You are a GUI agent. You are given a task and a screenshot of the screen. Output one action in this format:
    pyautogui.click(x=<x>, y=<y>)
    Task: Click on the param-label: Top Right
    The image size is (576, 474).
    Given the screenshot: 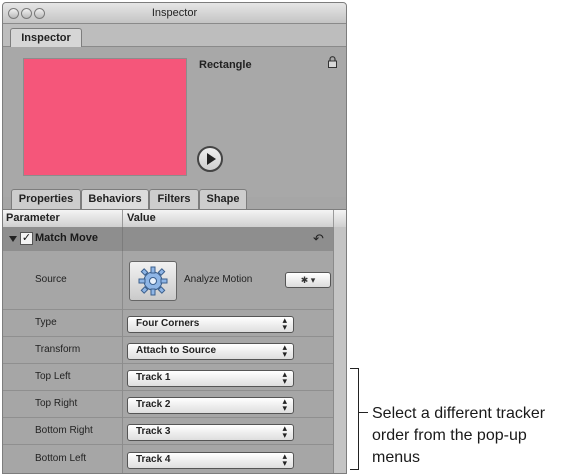 What is the action you would take?
    pyautogui.click(x=56, y=403)
    